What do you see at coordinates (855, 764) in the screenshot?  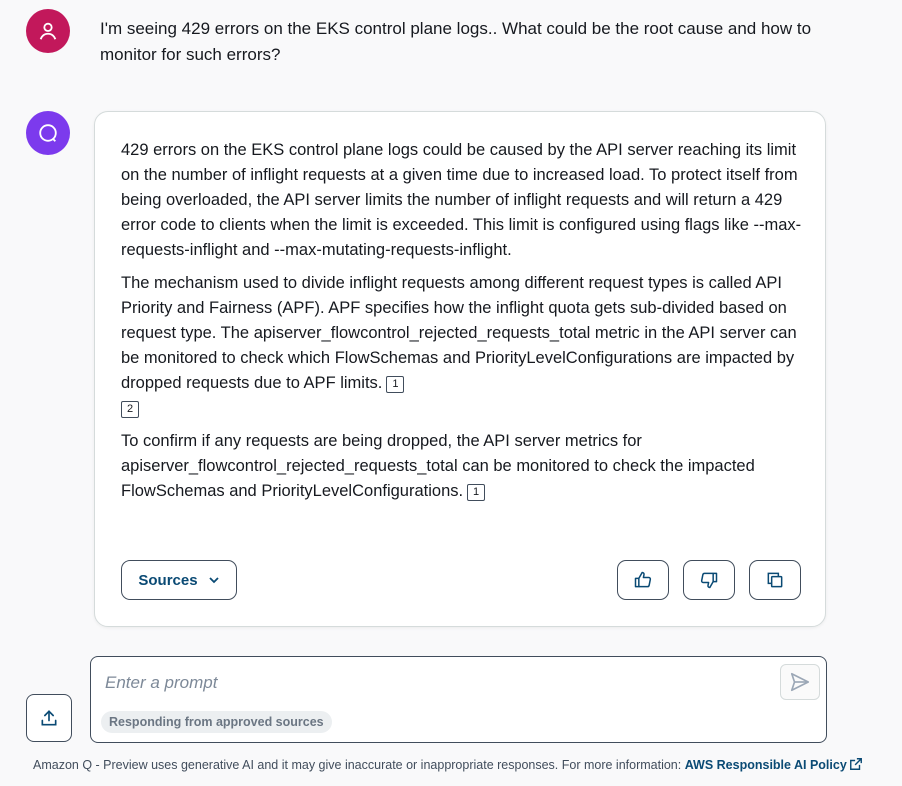 I see `external-link-icon` at bounding box center [855, 764].